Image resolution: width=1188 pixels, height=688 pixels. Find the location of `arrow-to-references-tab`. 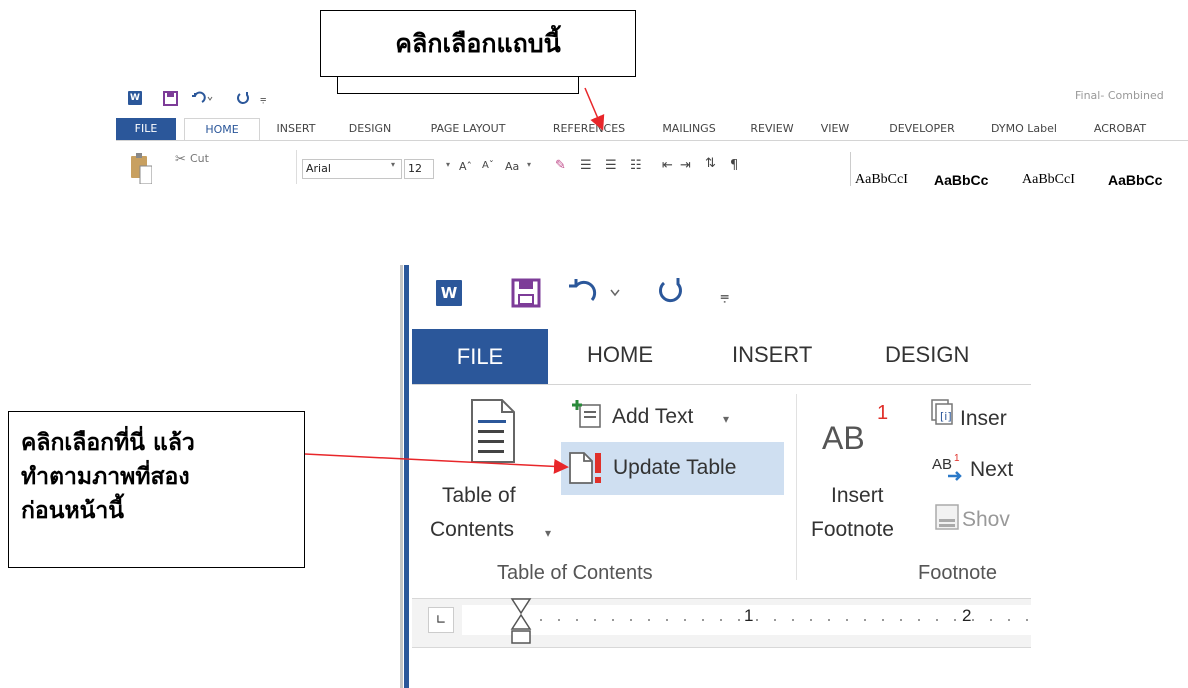

arrow-to-references-tab is located at coordinates (594, 109).